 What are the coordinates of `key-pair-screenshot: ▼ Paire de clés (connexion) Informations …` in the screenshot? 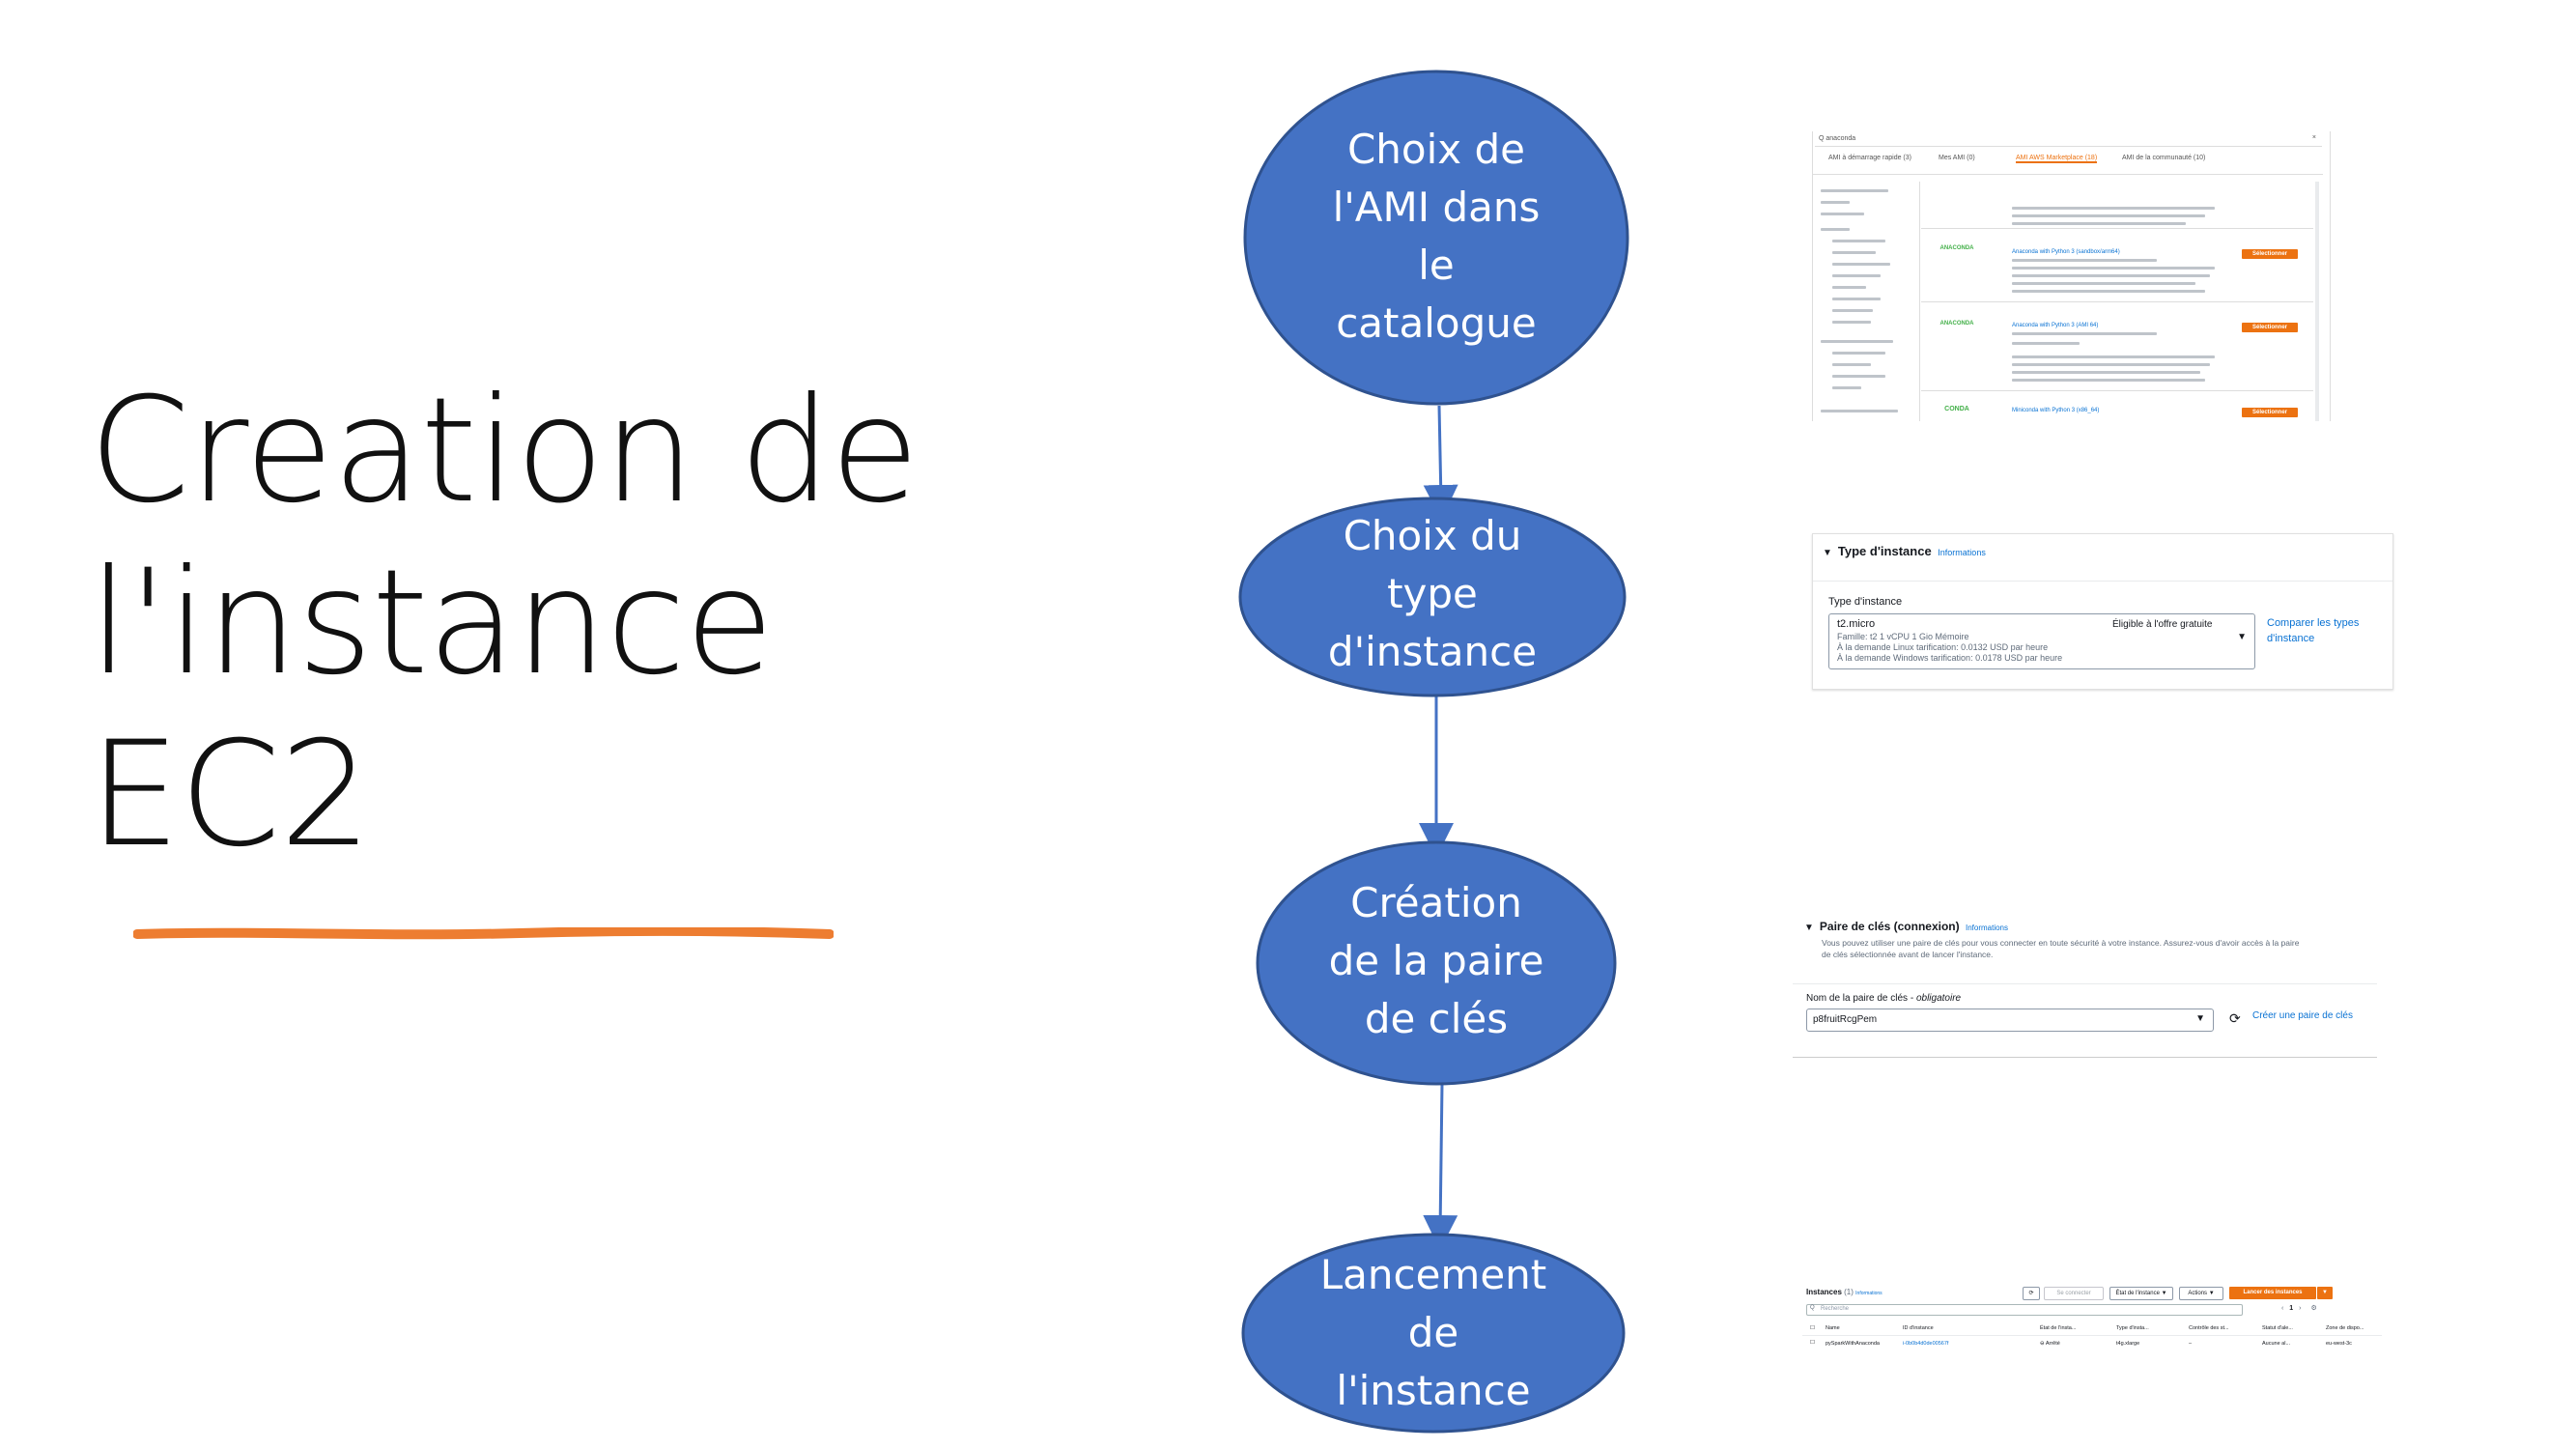 It's located at (2085, 985).